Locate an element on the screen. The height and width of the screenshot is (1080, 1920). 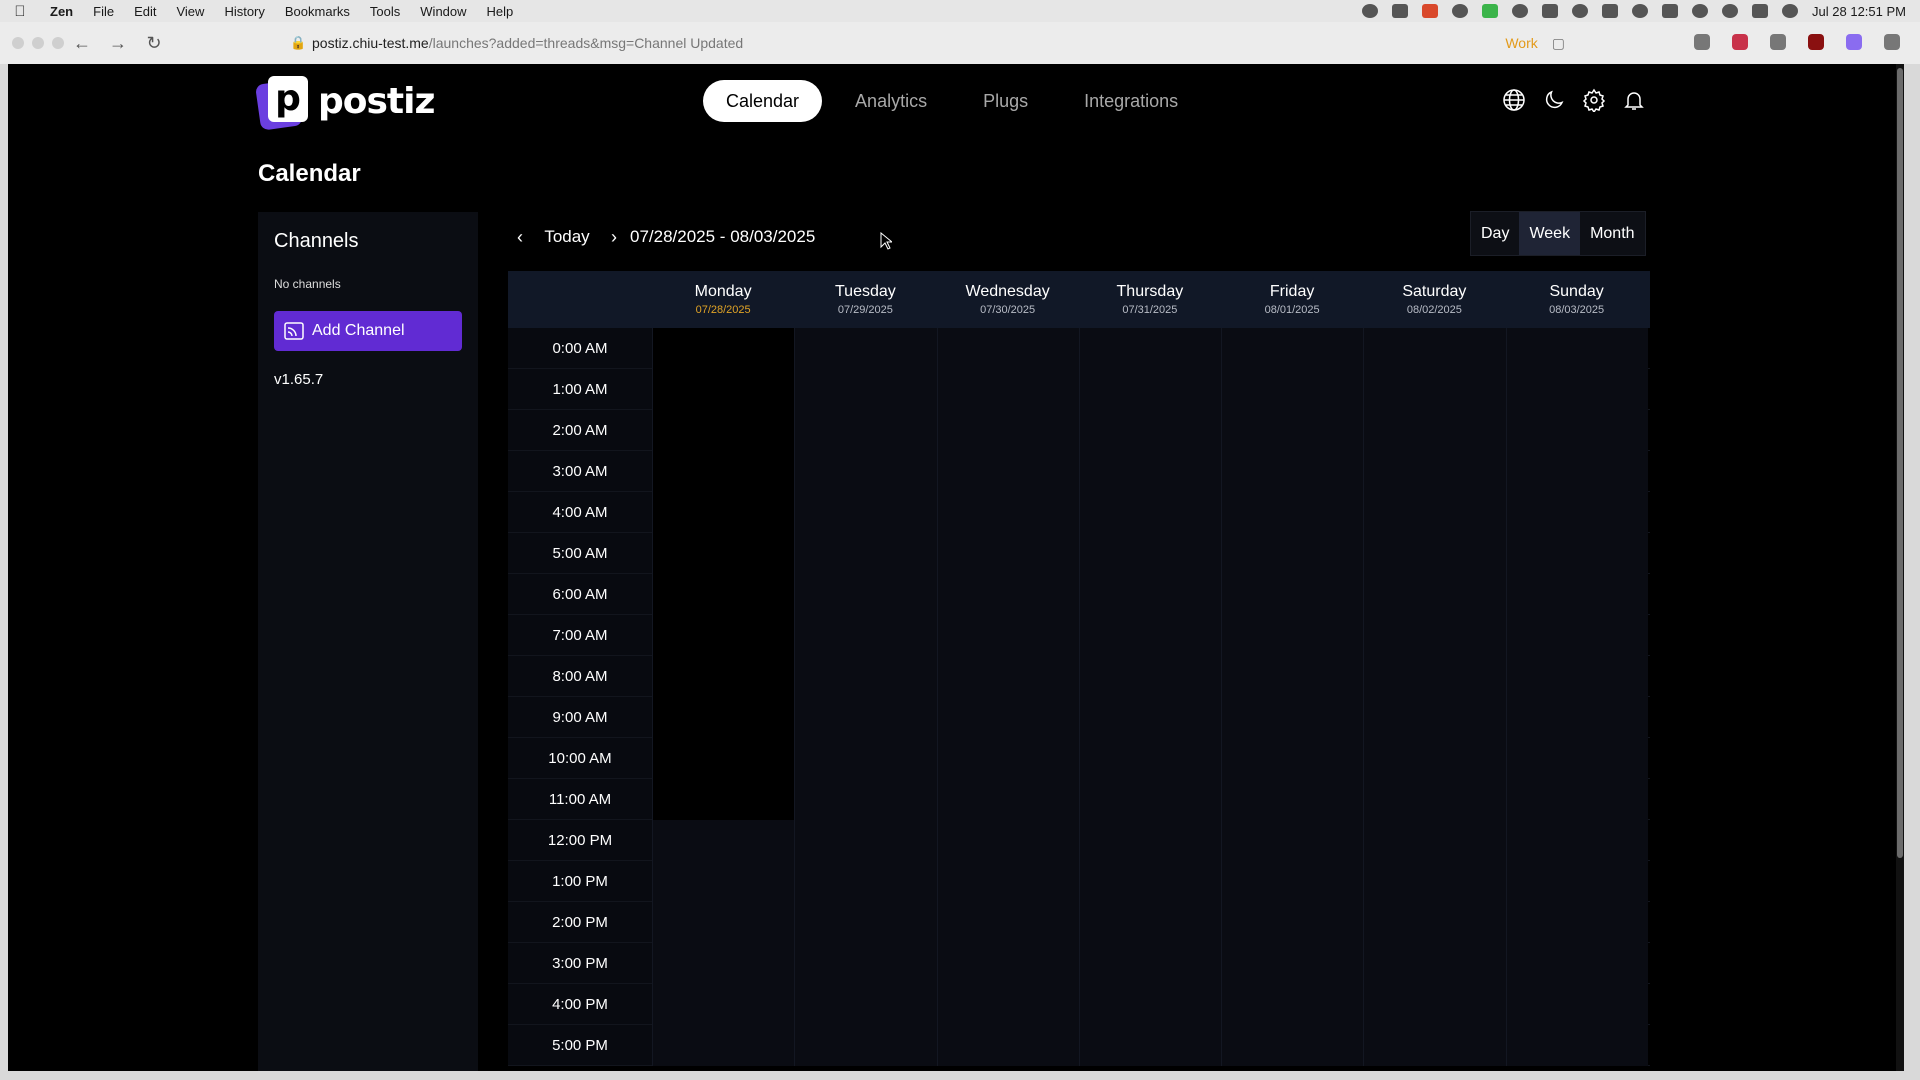
tab-integrations: Integrations is located at coordinates (1131, 101).